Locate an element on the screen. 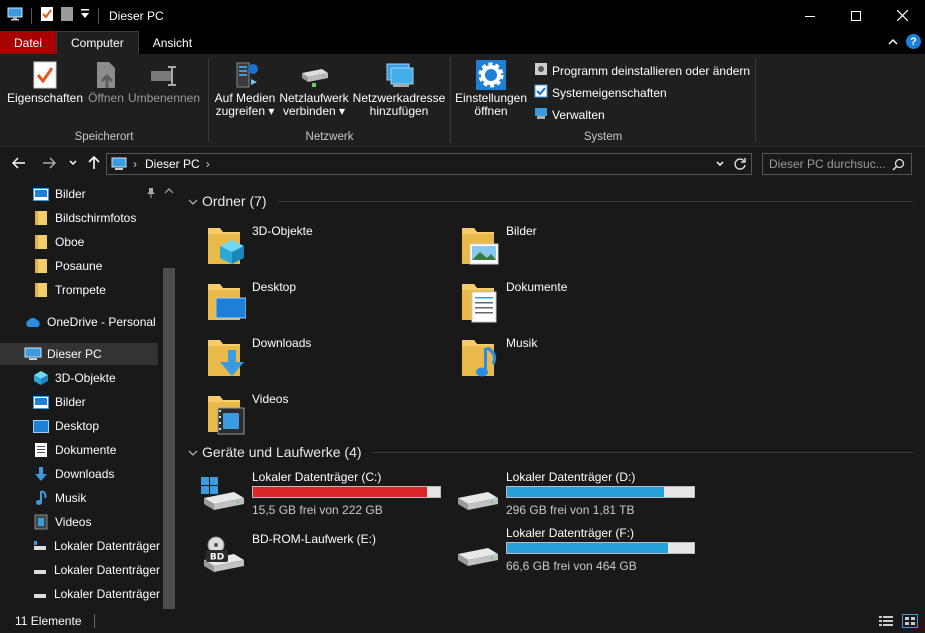 The width and height of the screenshot is (925, 633). folder-label: 3D-Objekte is located at coordinates (282, 231).